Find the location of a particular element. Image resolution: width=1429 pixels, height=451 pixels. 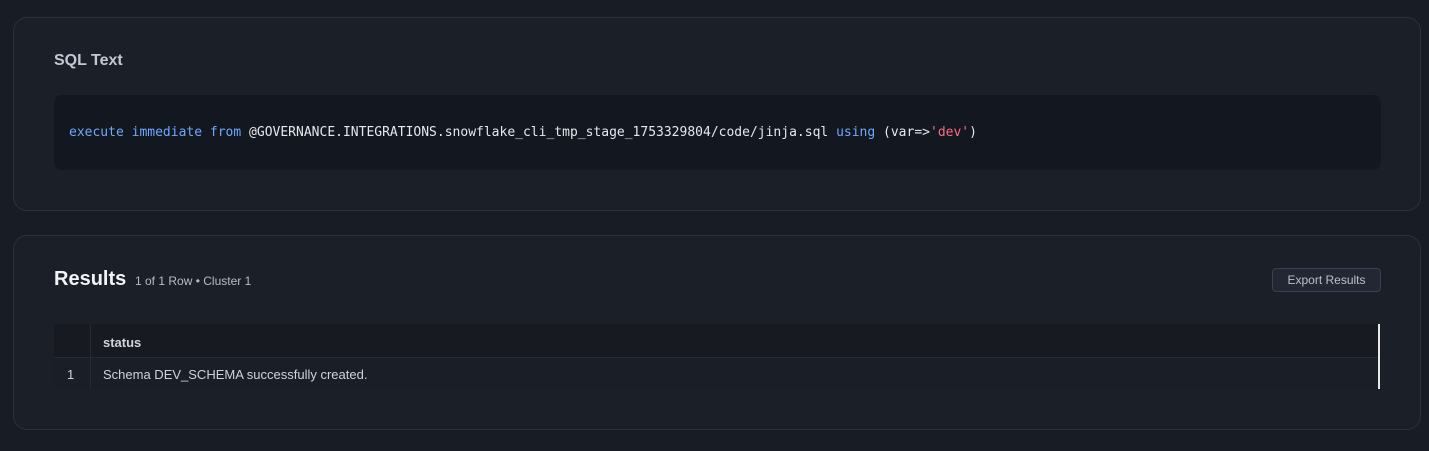

sql-text-title: SQL Text is located at coordinates (88, 60).